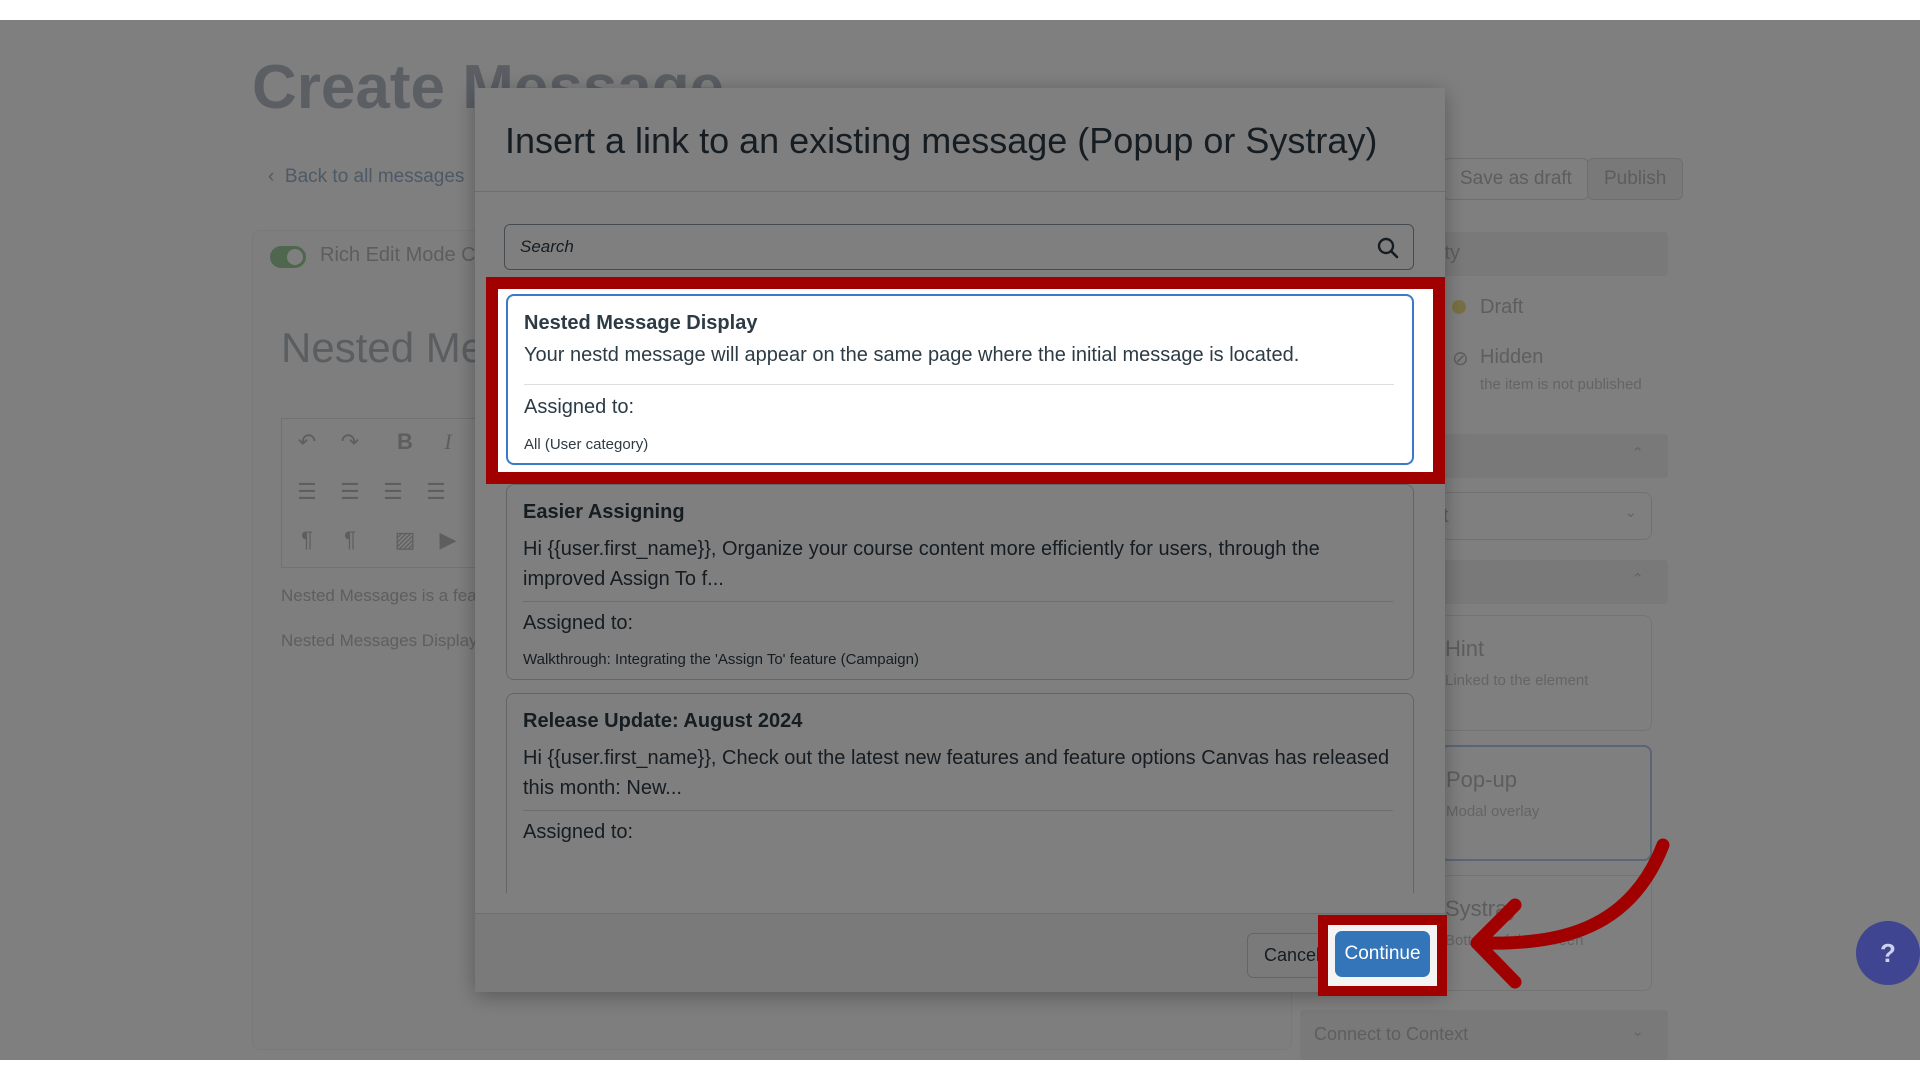  What do you see at coordinates (1570, 913) in the screenshot?
I see `pointer-arrow-icon` at bounding box center [1570, 913].